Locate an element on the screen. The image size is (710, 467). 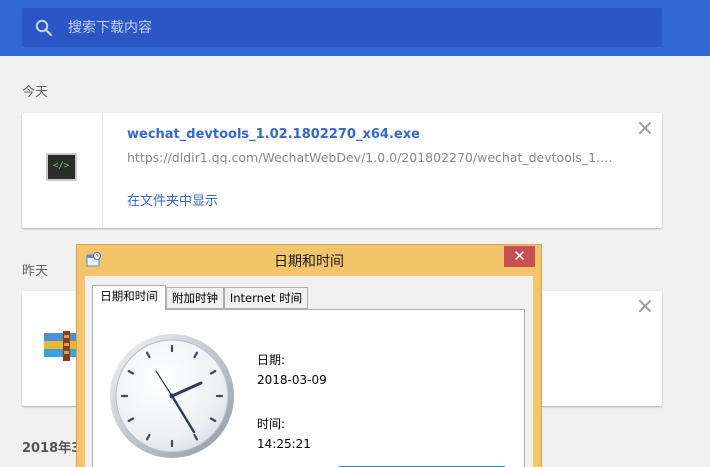
header-bar is located at coordinates (355, 28).